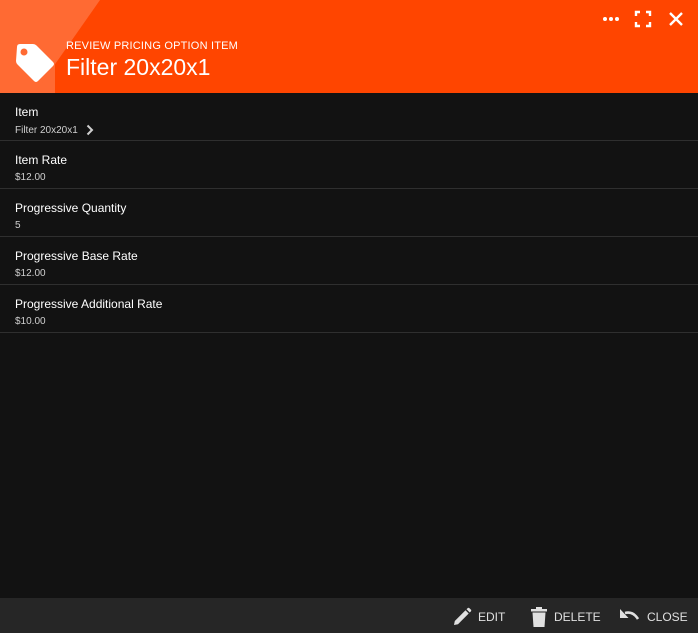 The height and width of the screenshot is (633, 698). Describe the element at coordinates (463, 616) in the screenshot. I see `pencil-icon` at that location.